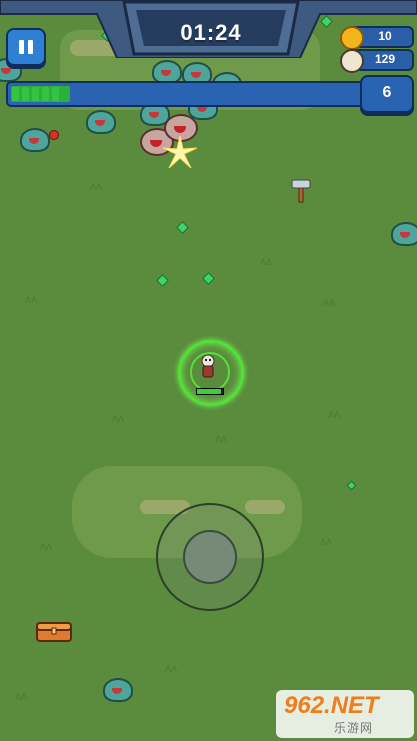 Image resolution: width=417 pixels, height=741 pixels. Describe the element at coordinates (210, 557) in the screenshot. I see `joystick-knob` at that location.